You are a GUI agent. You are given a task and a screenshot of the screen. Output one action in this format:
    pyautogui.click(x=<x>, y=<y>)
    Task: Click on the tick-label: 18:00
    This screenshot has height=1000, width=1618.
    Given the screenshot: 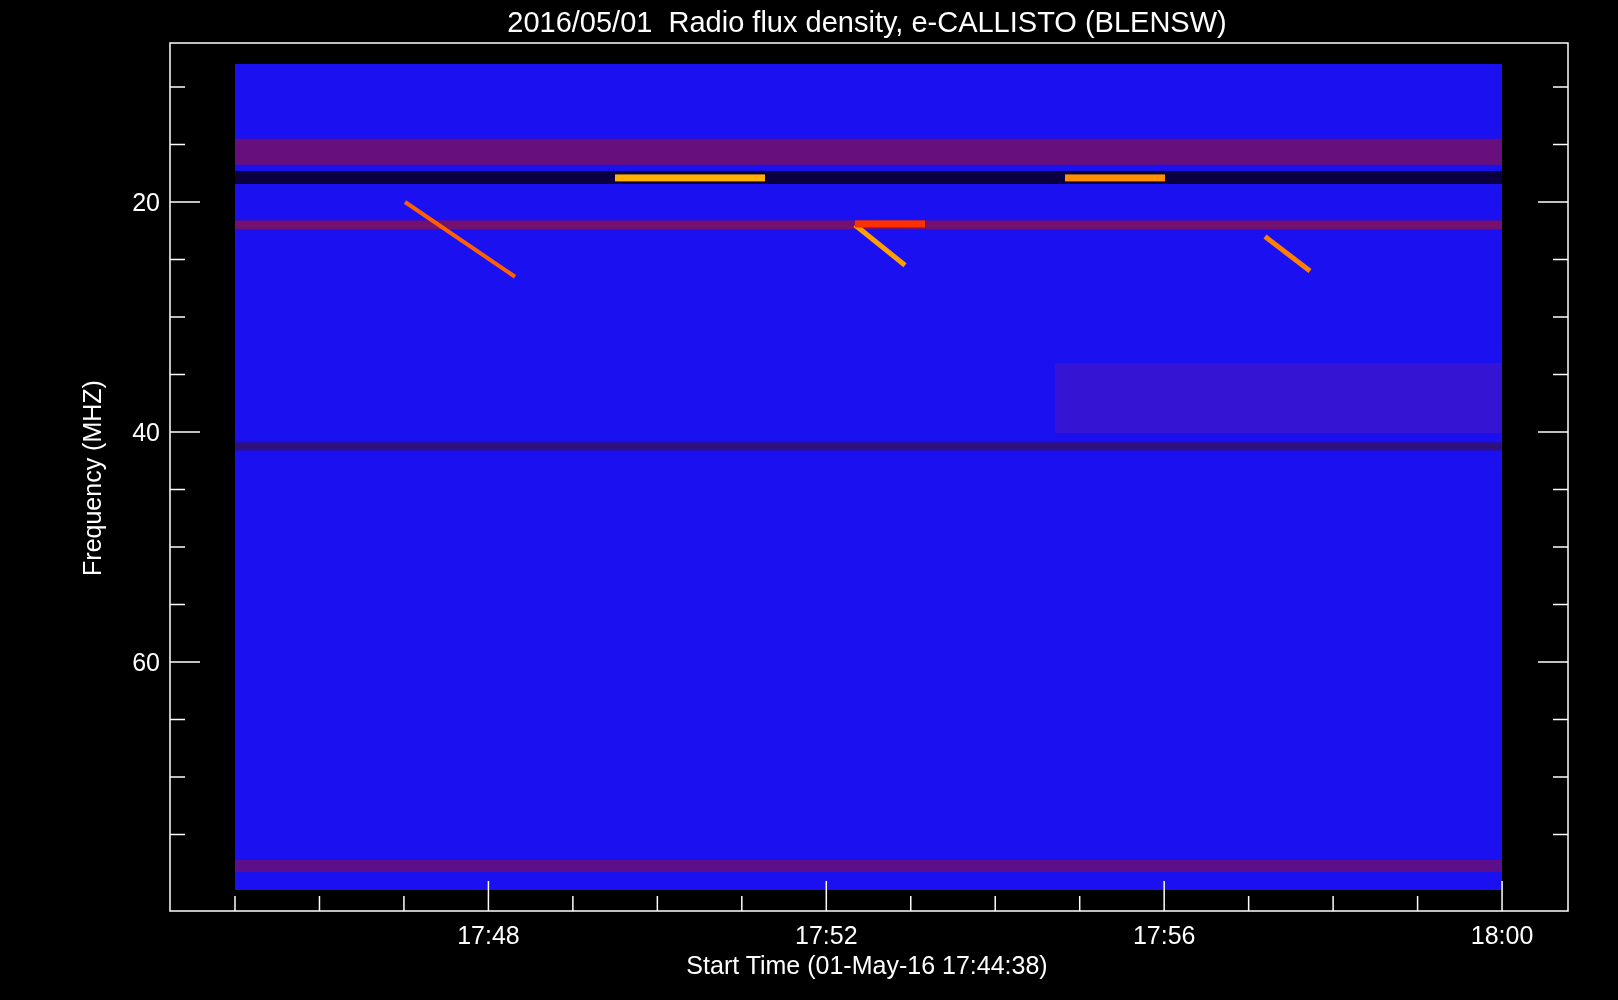 What is the action you would take?
    pyautogui.click(x=1502, y=935)
    